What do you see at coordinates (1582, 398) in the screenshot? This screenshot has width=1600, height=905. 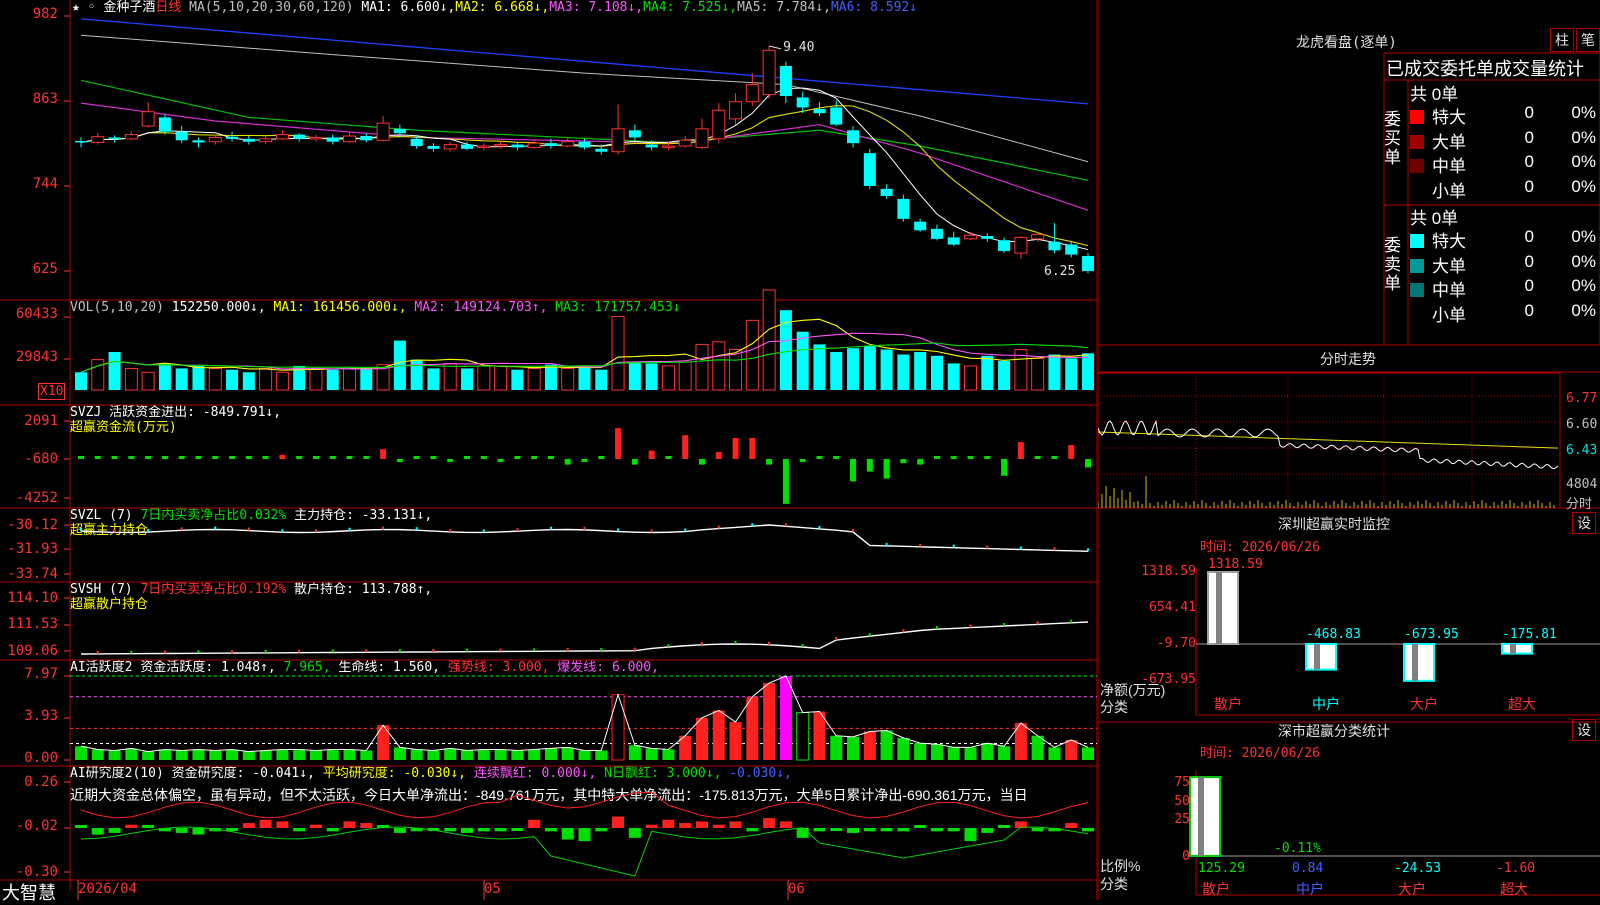 I see `intraday-axis-label: 6.77` at bounding box center [1582, 398].